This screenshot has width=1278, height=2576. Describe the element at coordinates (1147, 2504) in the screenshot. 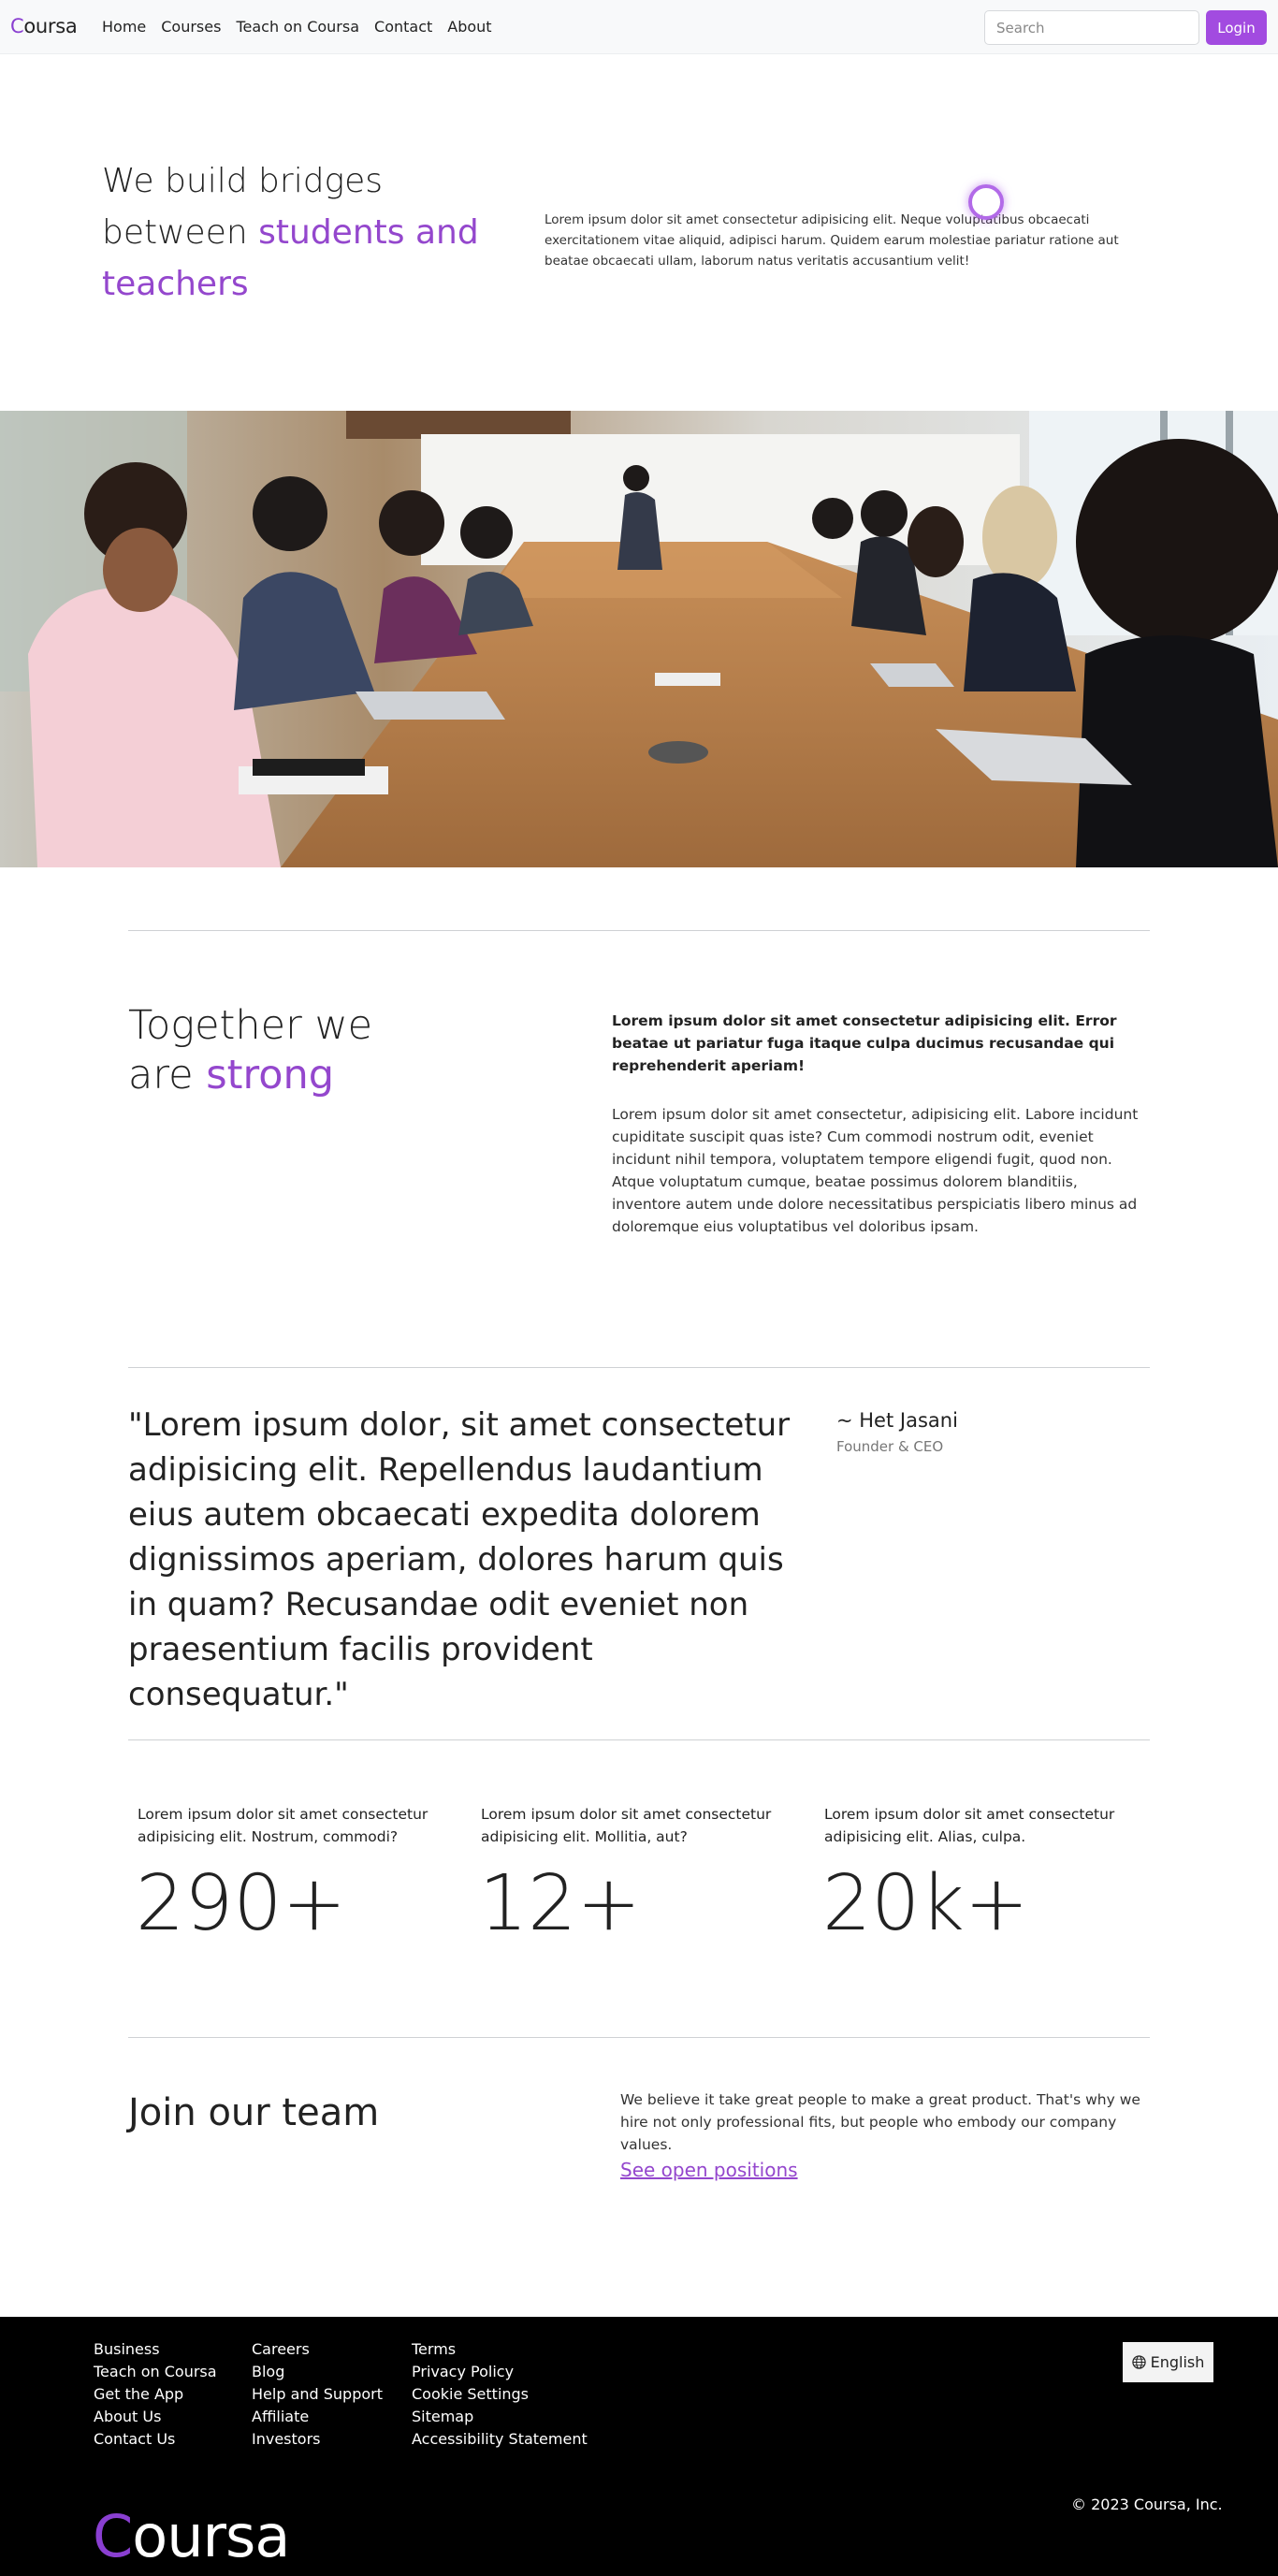

I see `copyright: © 2023 Coursa, Inc.` at that location.